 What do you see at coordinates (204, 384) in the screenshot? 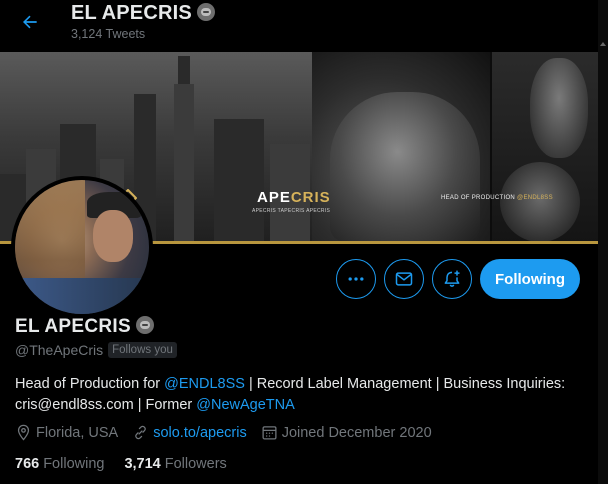
I see `bio-link-endl8ss: @ENDL8SS` at bounding box center [204, 384].